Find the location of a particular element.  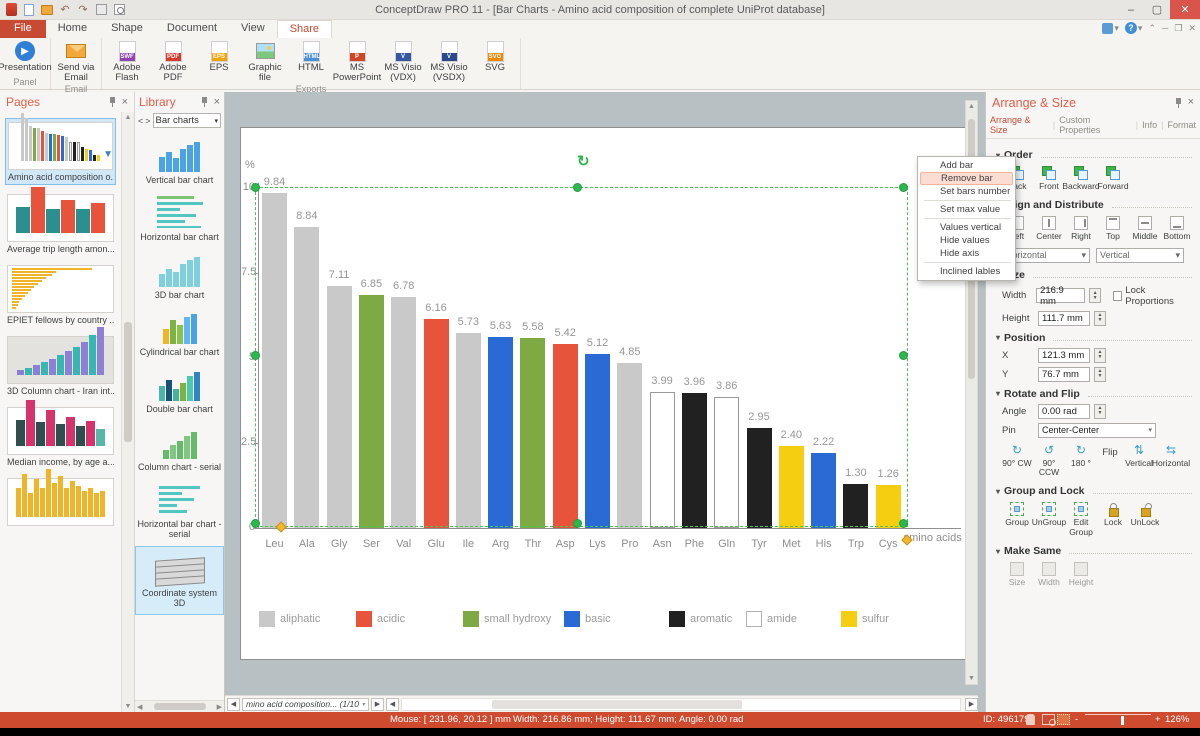

redo-icon: ↷ is located at coordinates (83, 10).